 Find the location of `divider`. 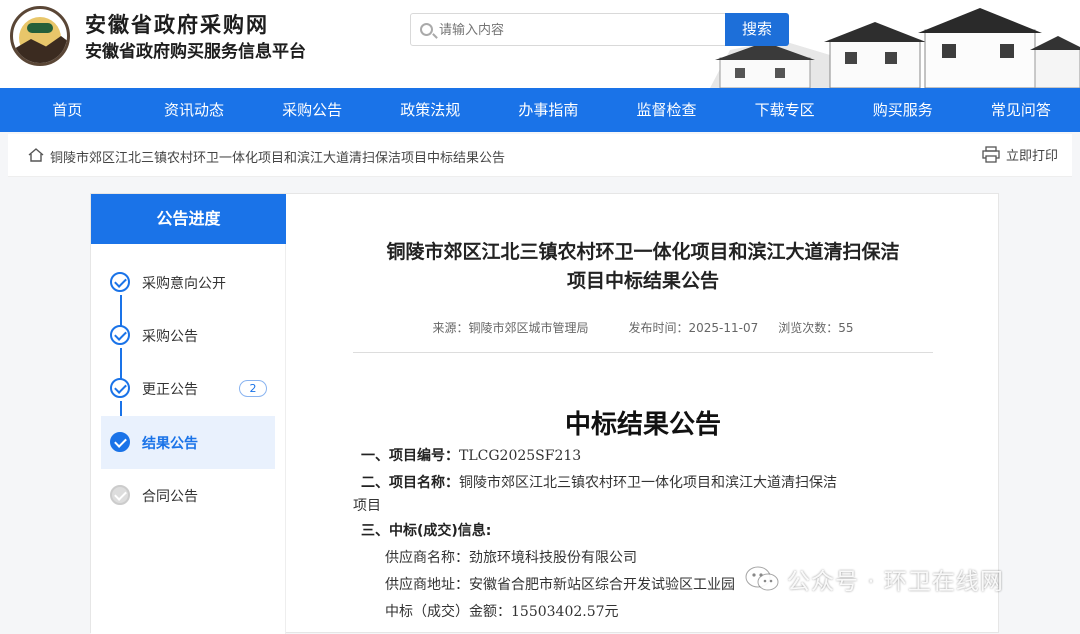

divider is located at coordinates (643, 352).